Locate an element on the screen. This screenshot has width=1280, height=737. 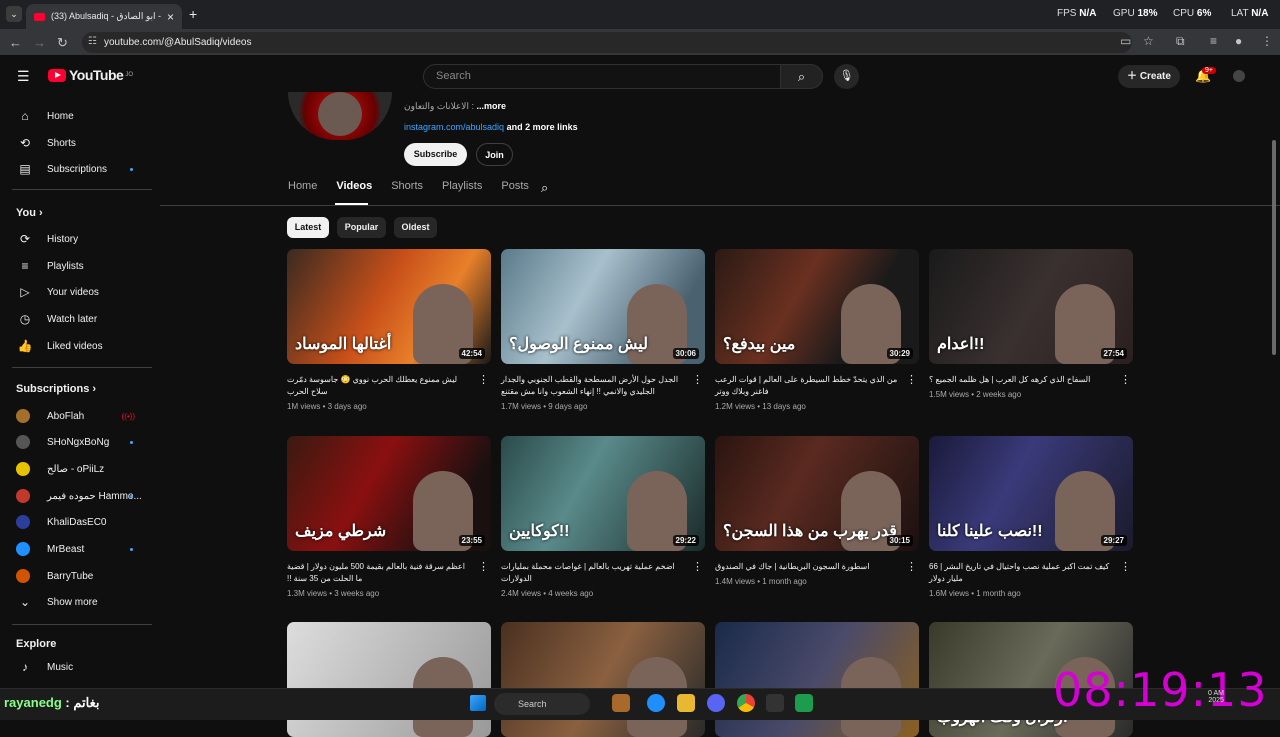
widget-icon is located at coordinates (621, 703).